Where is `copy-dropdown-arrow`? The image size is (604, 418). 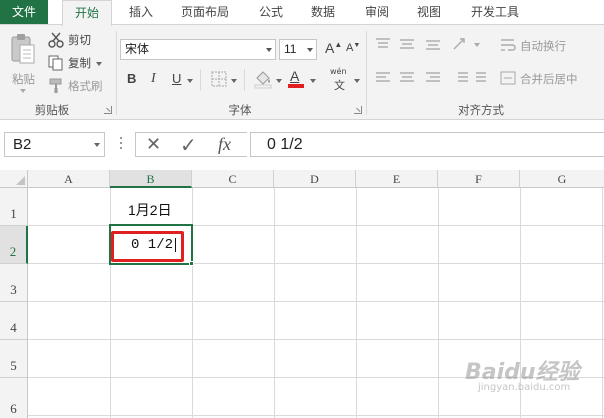
copy-dropdown-arrow is located at coordinates (99, 64).